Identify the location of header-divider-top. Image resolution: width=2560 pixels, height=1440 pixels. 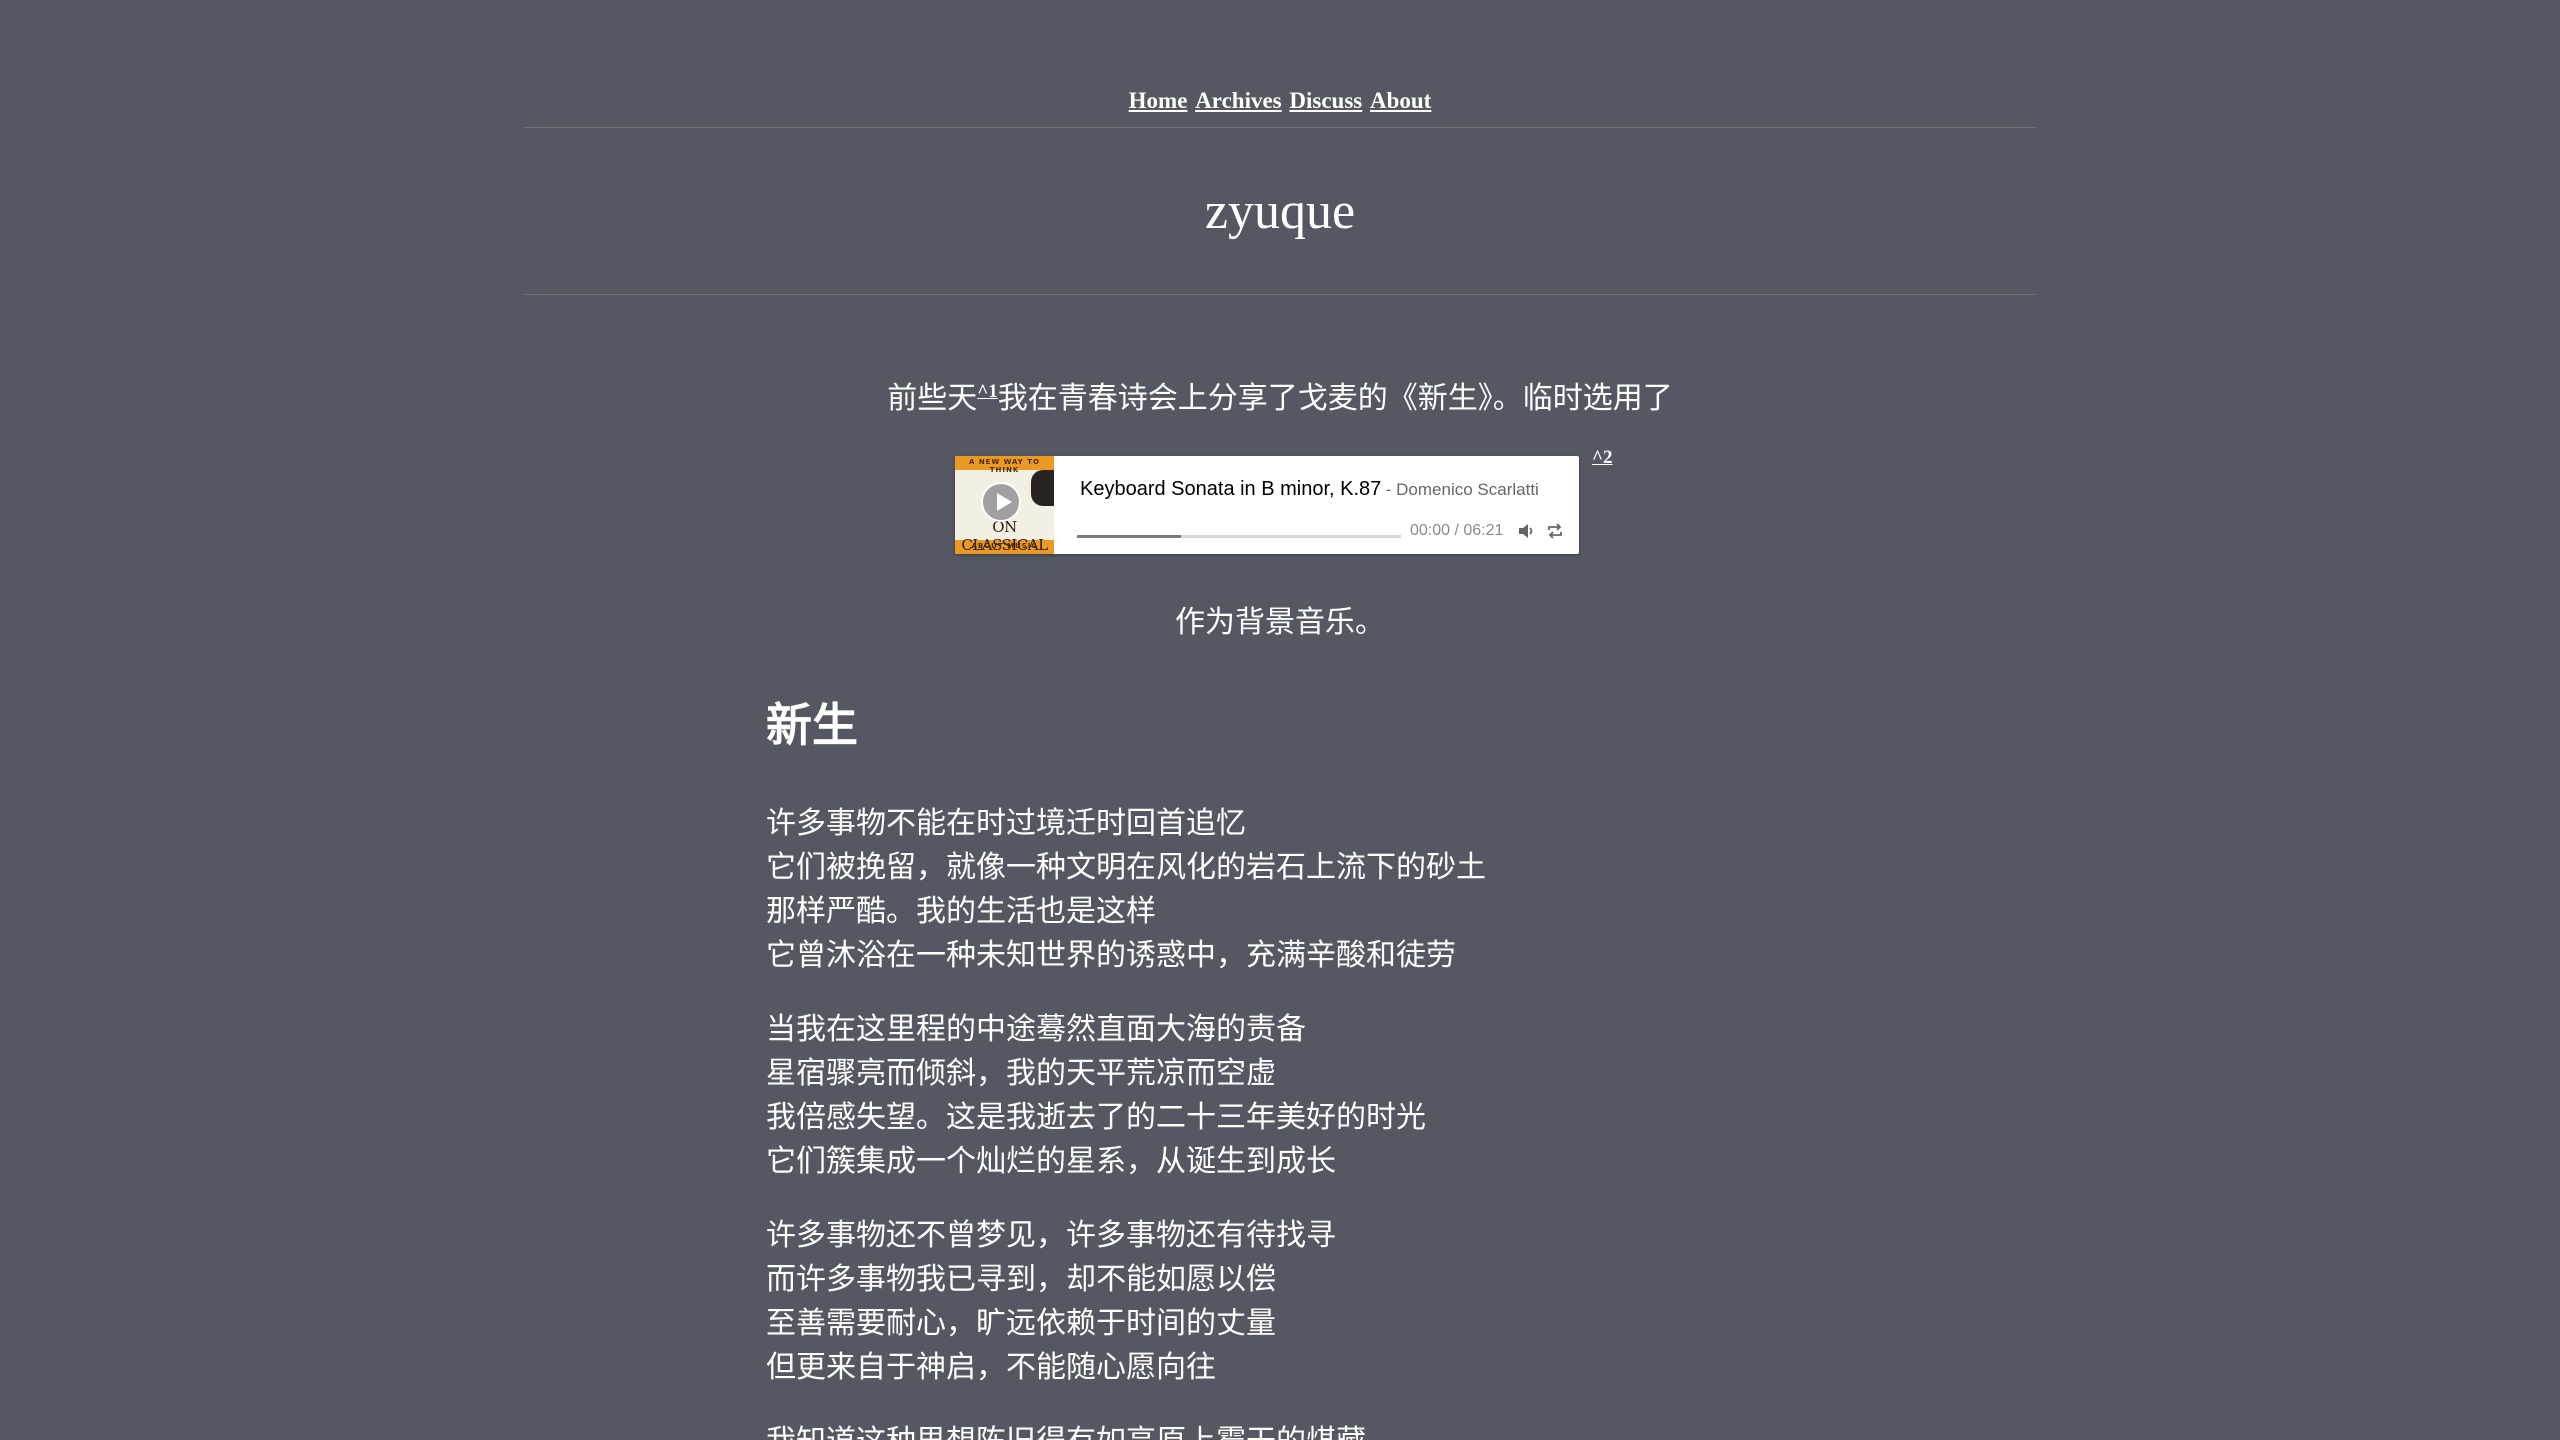
(1280, 127).